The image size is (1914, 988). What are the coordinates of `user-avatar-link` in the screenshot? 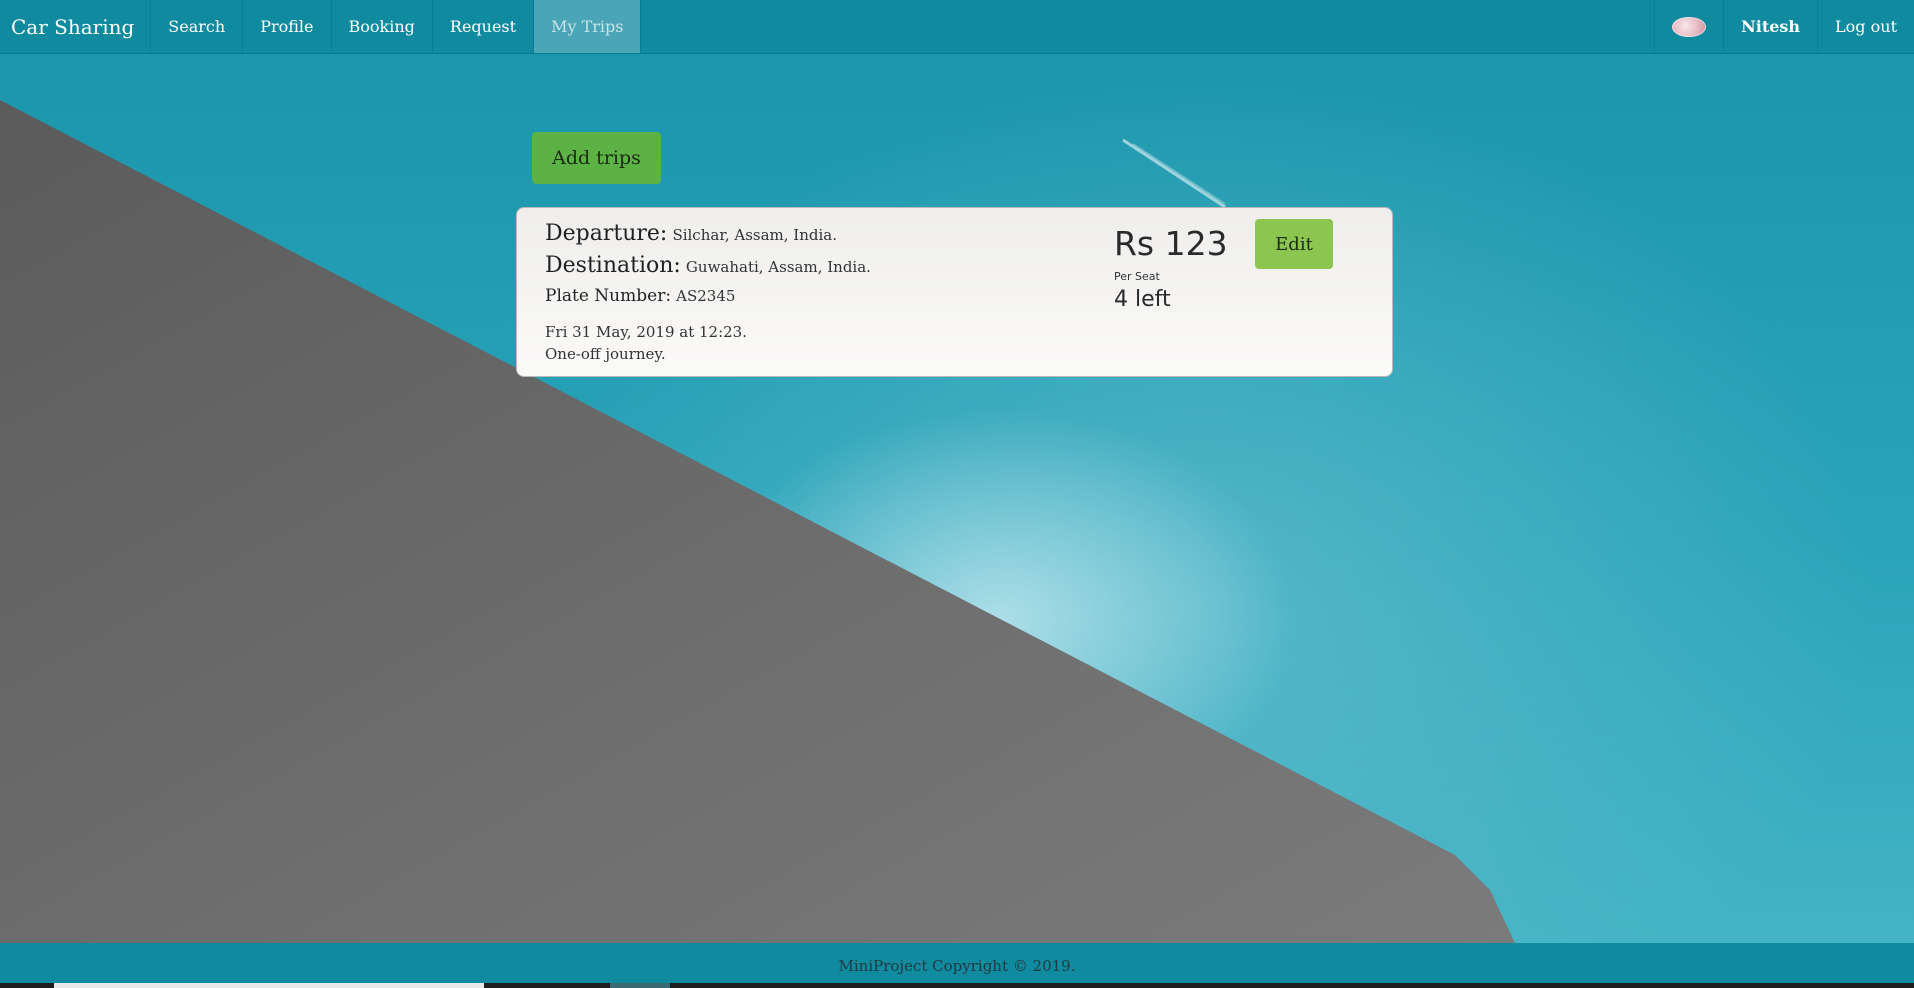 It's located at (1688, 26).